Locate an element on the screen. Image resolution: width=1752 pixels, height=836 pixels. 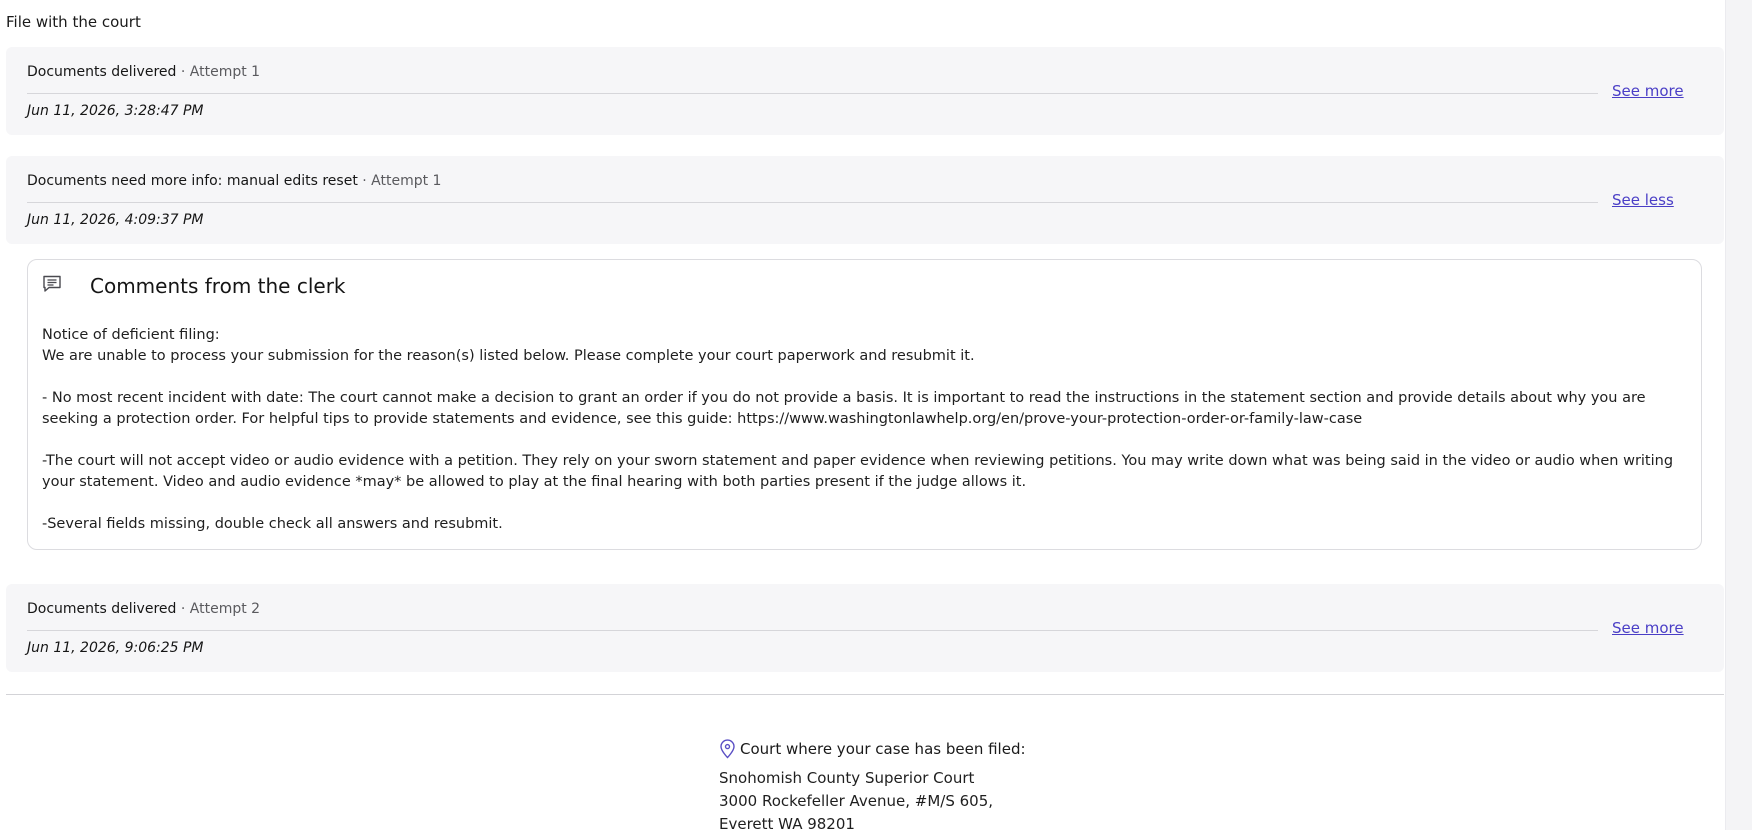
comment-icon is located at coordinates (52, 283).